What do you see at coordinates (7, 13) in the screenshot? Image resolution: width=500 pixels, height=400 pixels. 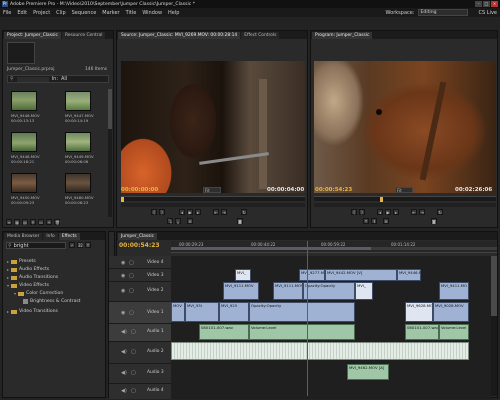 I see `menu-file: File` at bounding box center [7, 13].